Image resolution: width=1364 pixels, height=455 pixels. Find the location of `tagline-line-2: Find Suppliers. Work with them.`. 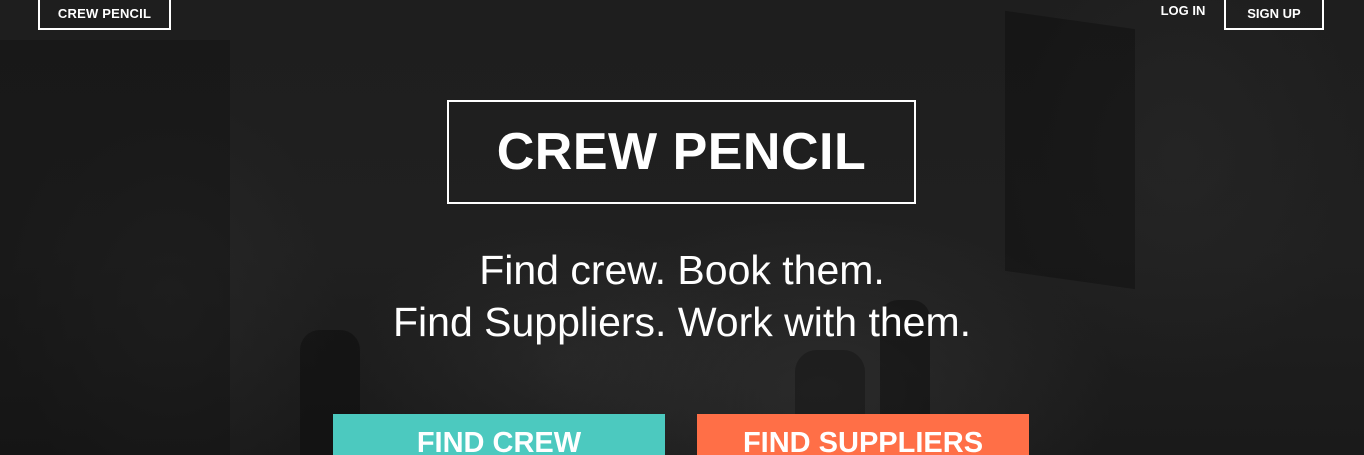

tagline-line-2: Find Suppliers. Work with them. is located at coordinates (681, 322).